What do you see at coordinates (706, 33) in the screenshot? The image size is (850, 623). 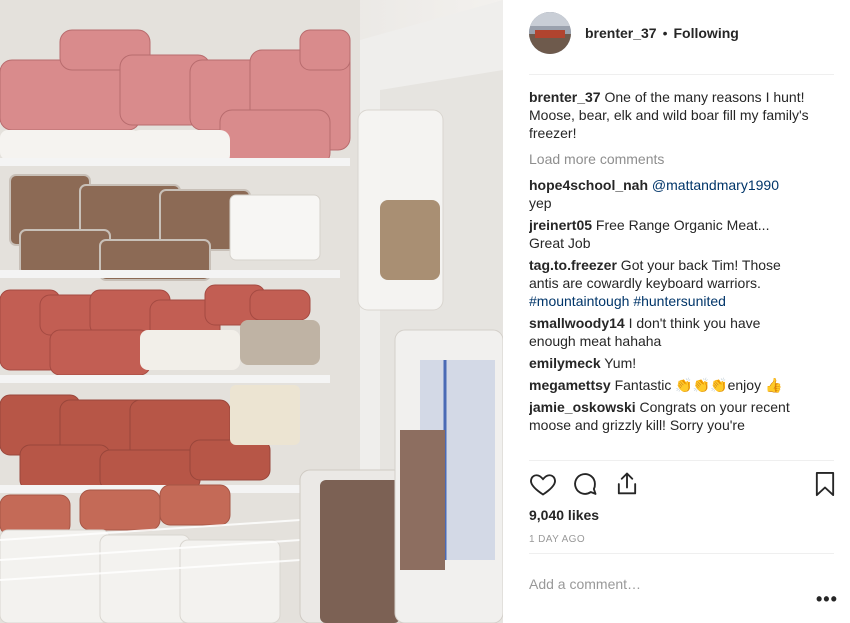 I see `following-button: Following` at bounding box center [706, 33].